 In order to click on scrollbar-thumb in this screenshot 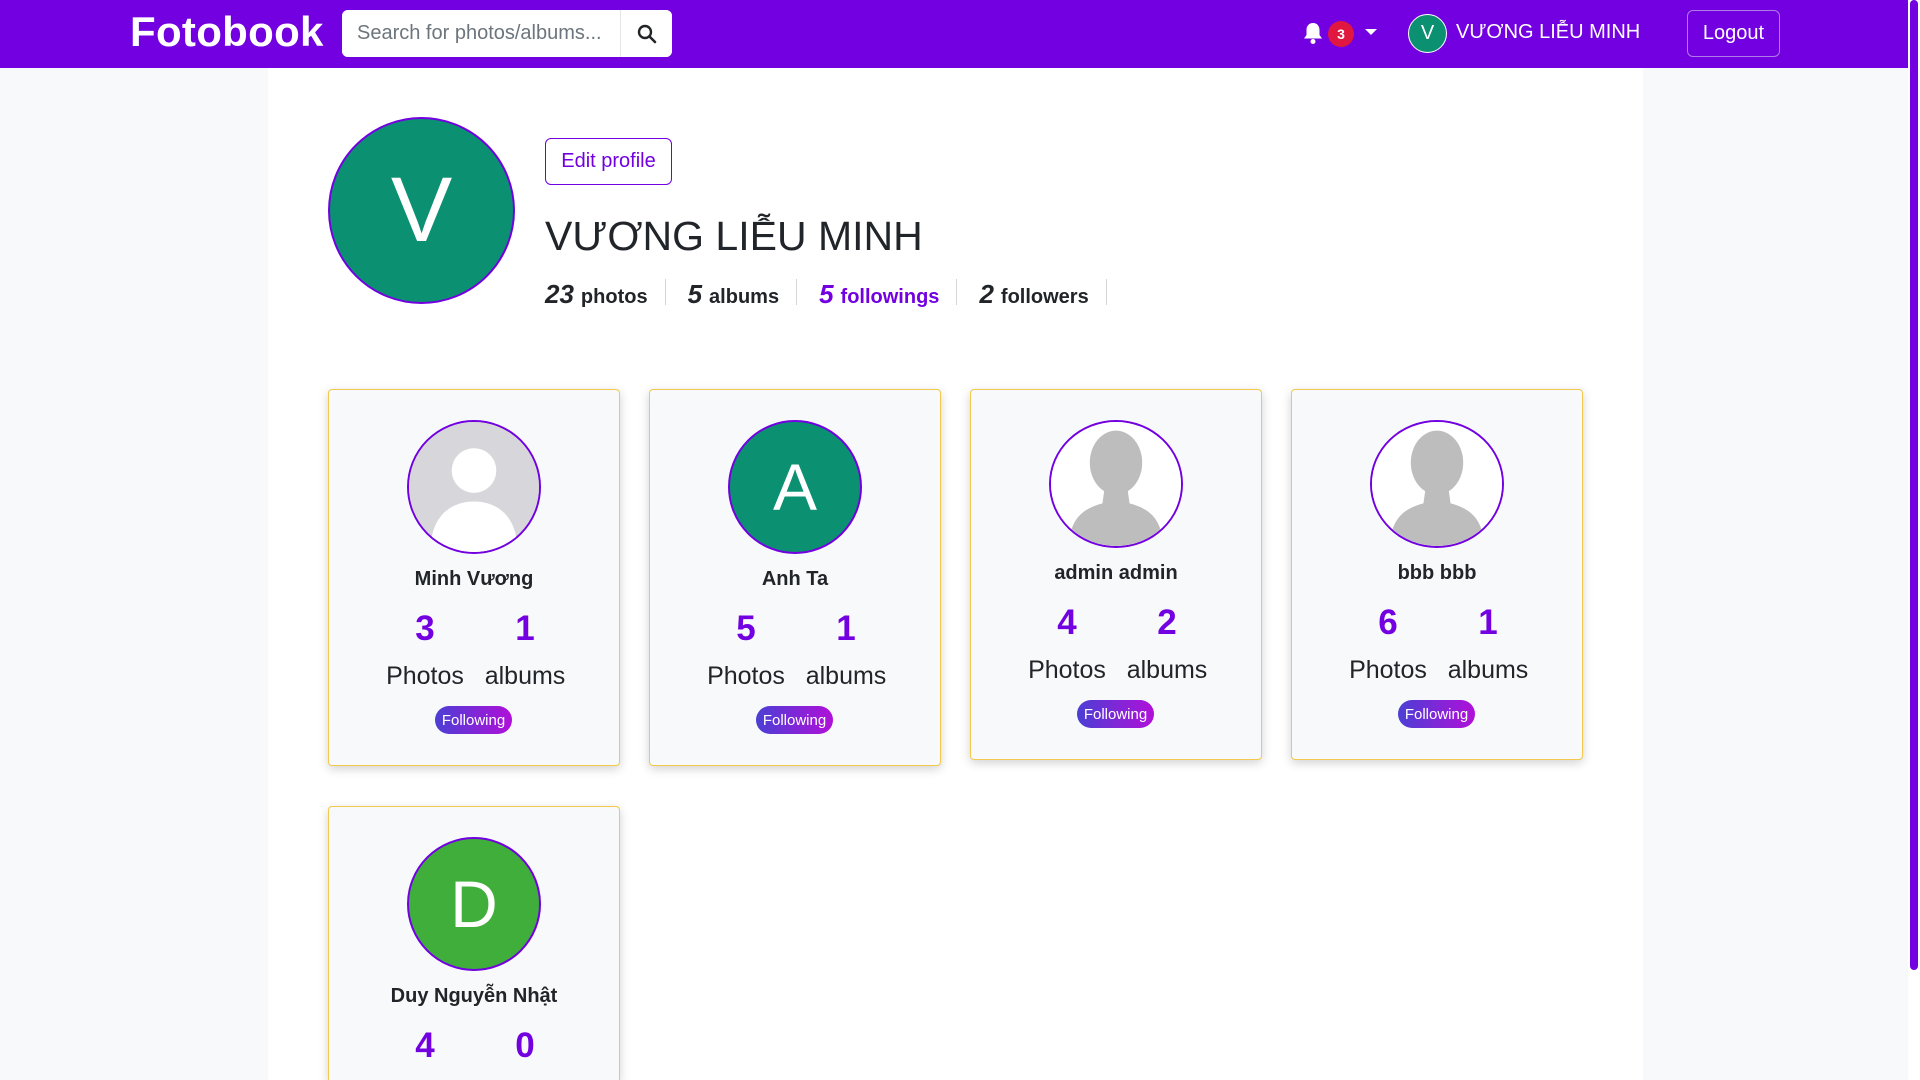, I will do `click(1914, 485)`.